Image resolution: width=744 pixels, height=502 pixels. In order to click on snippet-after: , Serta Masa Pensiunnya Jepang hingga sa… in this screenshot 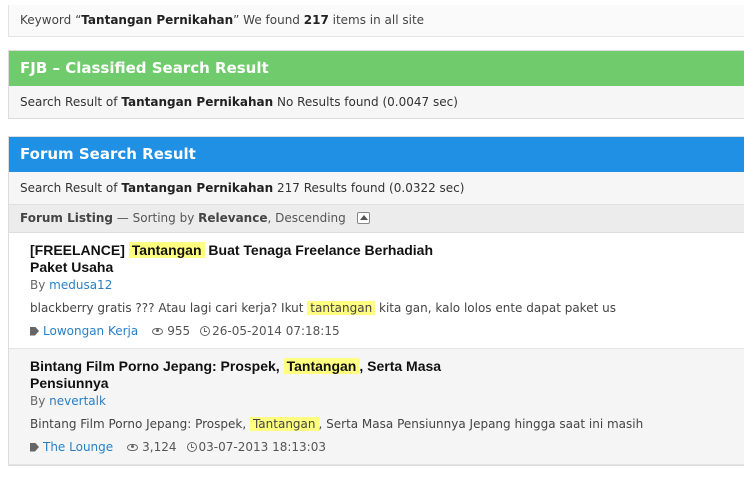, I will do `click(481, 424)`.